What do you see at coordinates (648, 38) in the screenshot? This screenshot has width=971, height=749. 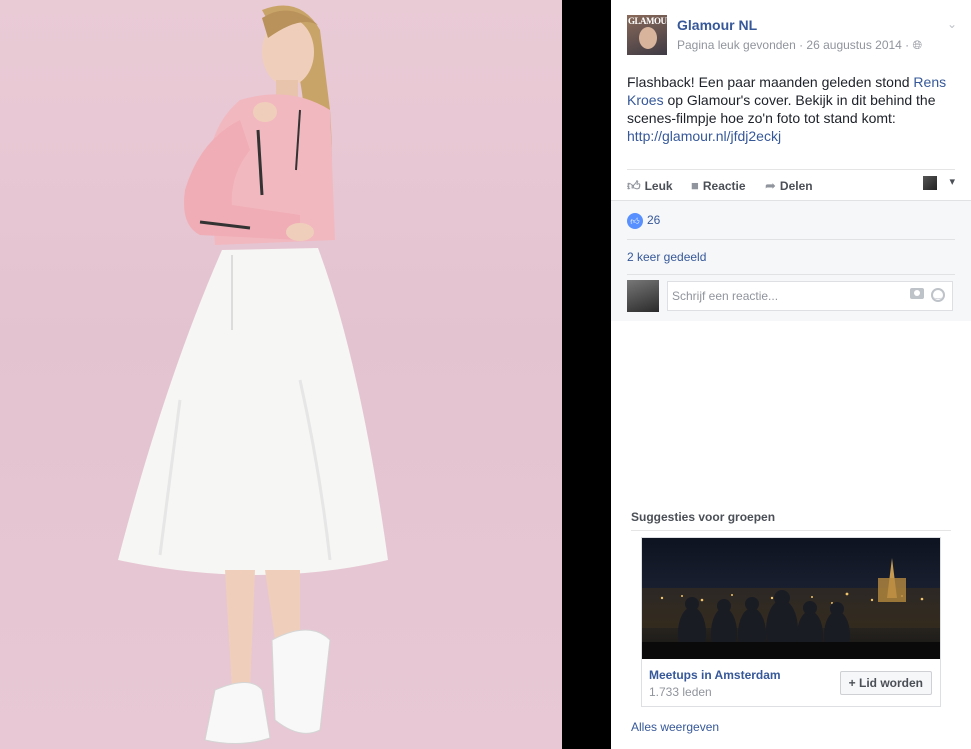 I see `avatar-face` at bounding box center [648, 38].